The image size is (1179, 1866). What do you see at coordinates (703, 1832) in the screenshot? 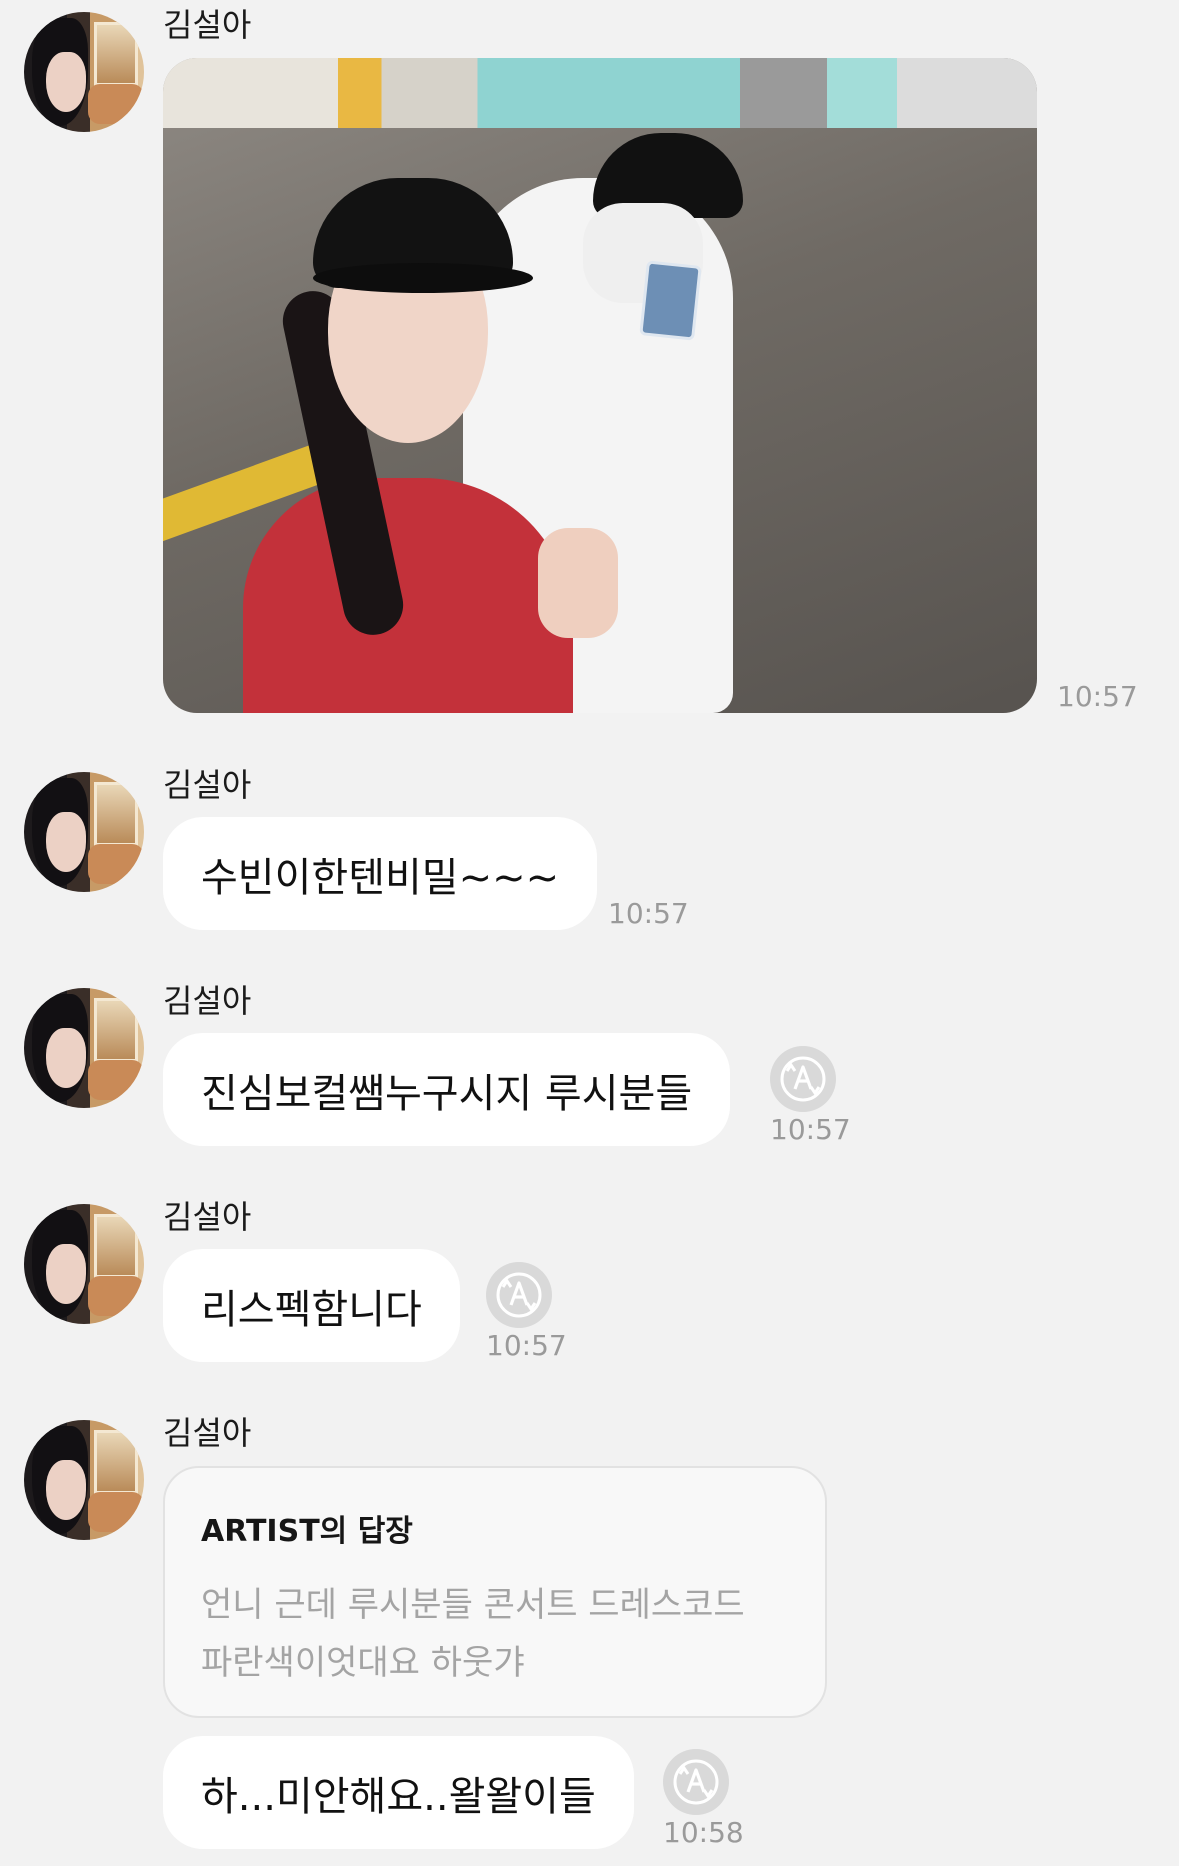
I see `message-time: 10:58` at bounding box center [703, 1832].